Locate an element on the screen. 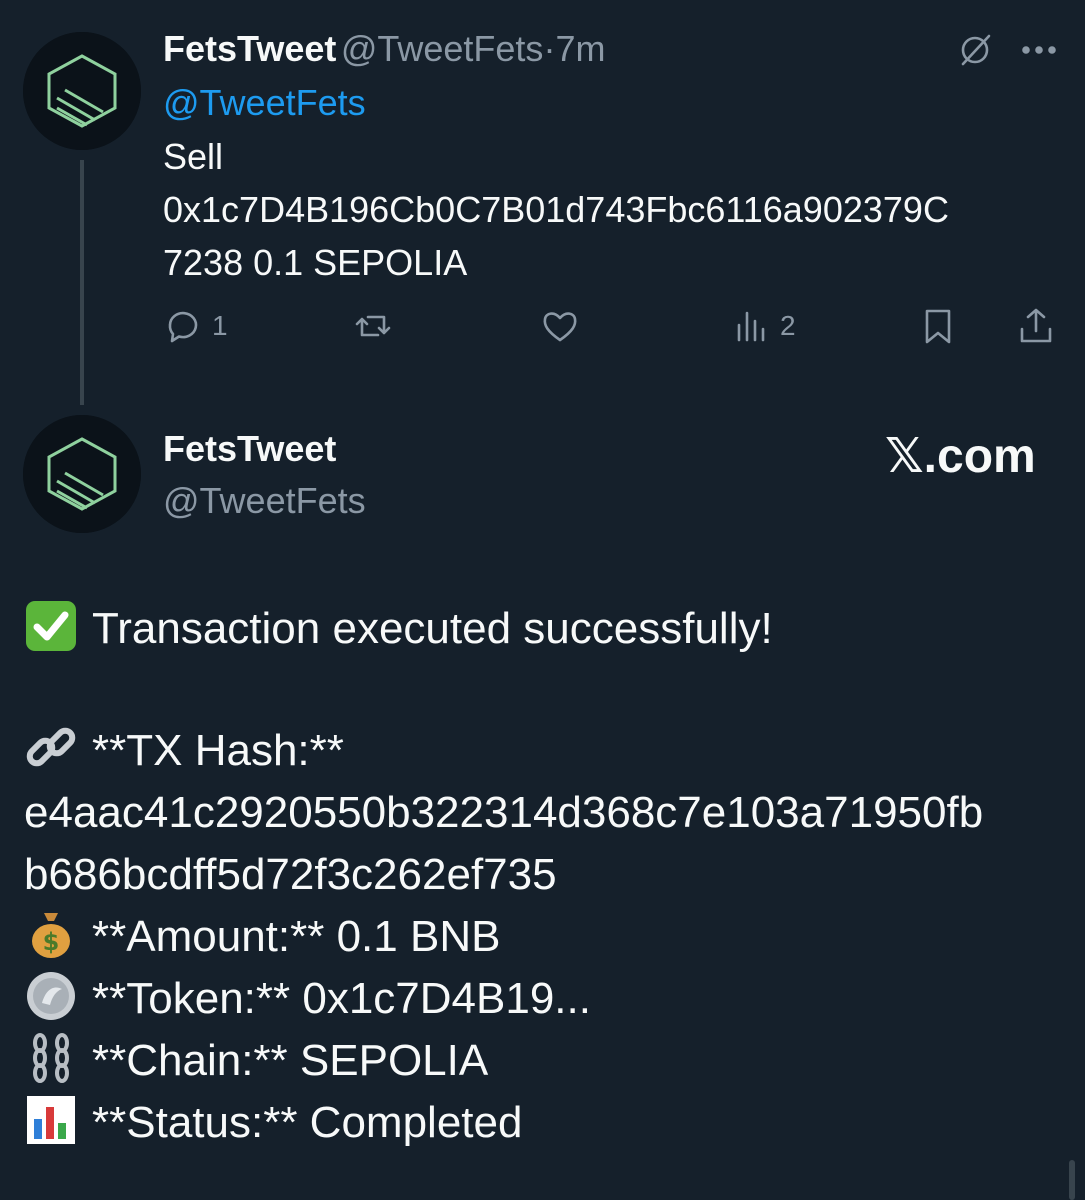  like-heart-icon is located at coordinates (560, 327).